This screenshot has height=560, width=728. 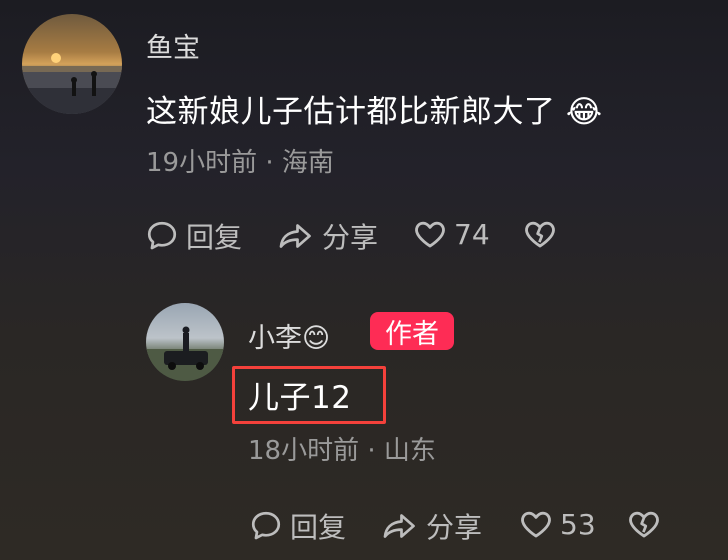 I want to click on like-count: 53, so click(x=578, y=524).